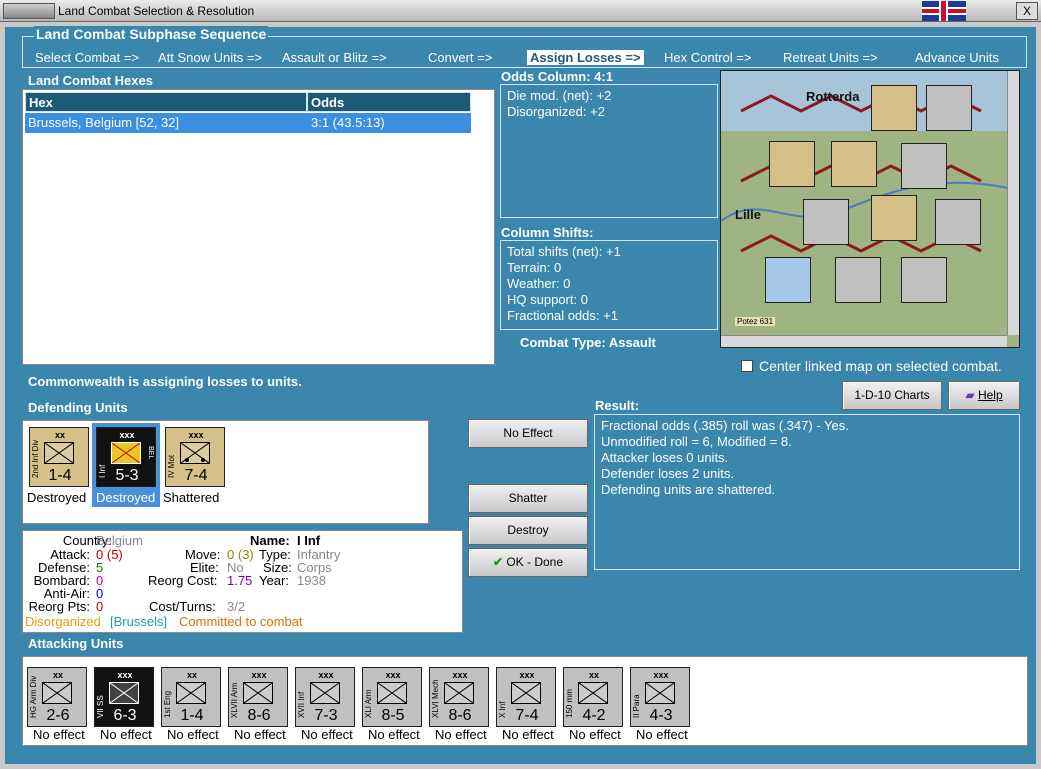 The width and height of the screenshot is (1041, 769). I want to click on step-assign-losses: Assign Losses =>, so click(585, 57).